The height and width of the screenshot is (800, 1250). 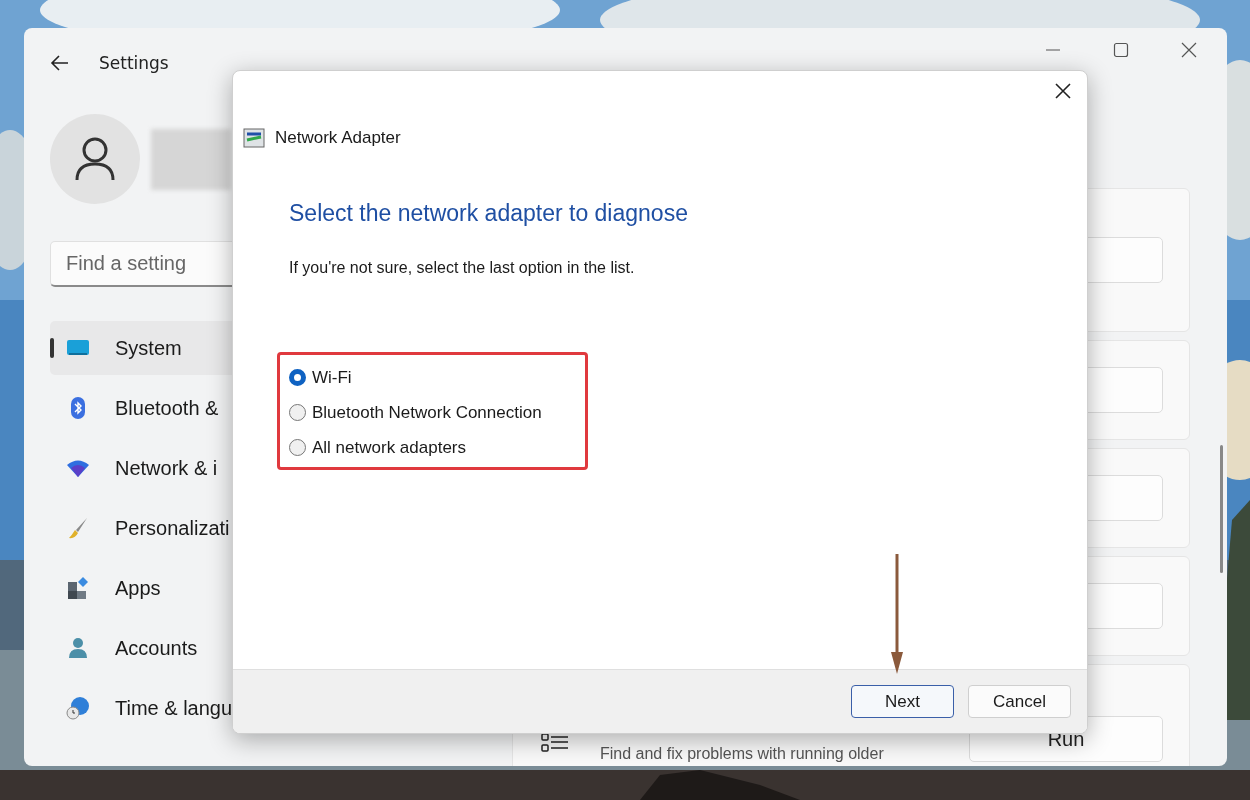 What do you see at coordinates (60, 63) in the screenshot?
I see `back-icon` at bounding box center [60, 63].